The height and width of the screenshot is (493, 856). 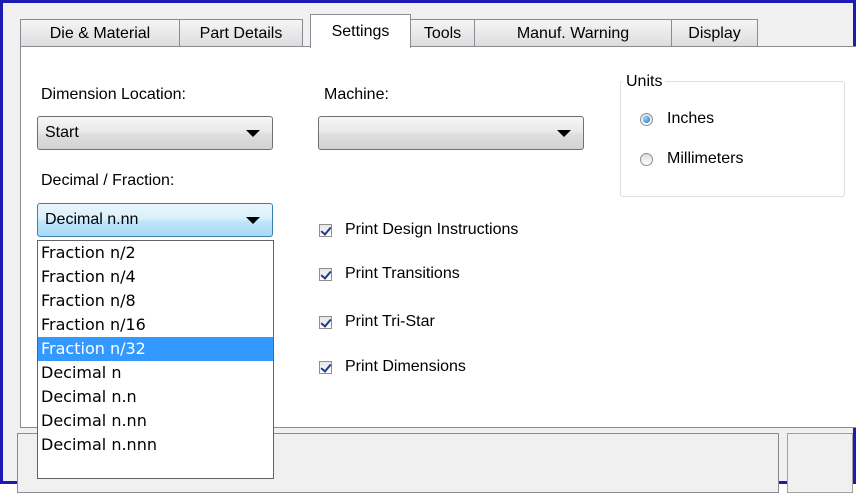 I want to click on units-radio-inches: Inches, so click(x=677, y=119).